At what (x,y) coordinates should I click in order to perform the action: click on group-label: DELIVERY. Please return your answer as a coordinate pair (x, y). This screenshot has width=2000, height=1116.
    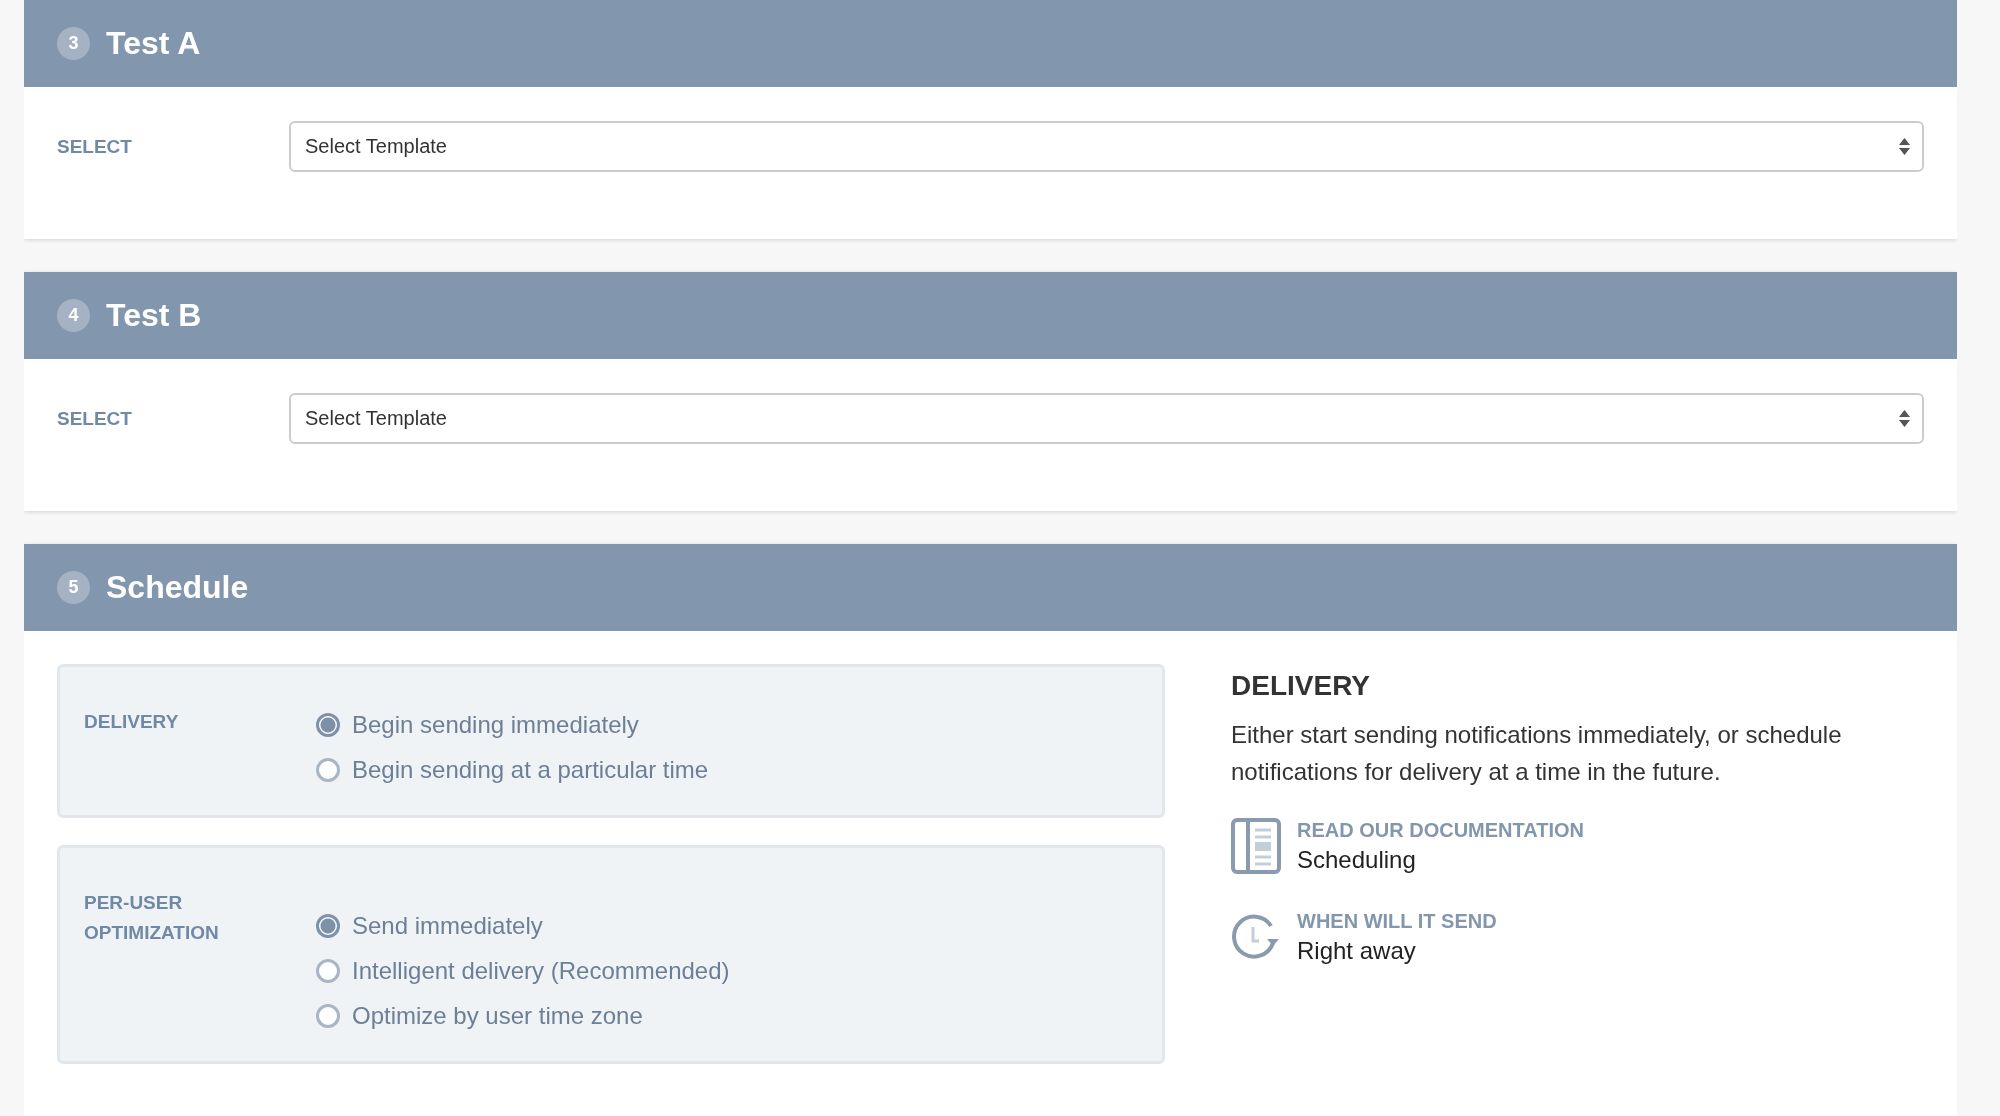
    Looking at the image, I should click on (132, 722).